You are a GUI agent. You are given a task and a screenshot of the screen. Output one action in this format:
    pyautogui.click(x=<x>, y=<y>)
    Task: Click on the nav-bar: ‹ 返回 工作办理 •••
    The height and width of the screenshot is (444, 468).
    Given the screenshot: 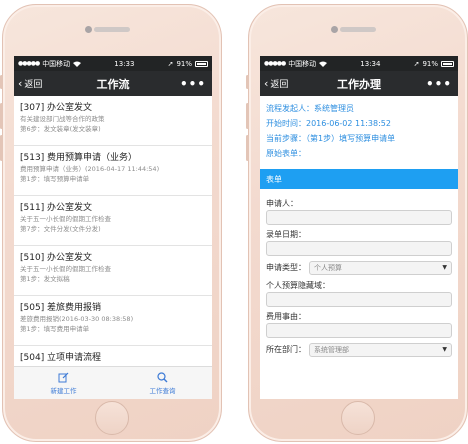 What is the action you would take?
    pyautogui.click(x=359, y=83)
    